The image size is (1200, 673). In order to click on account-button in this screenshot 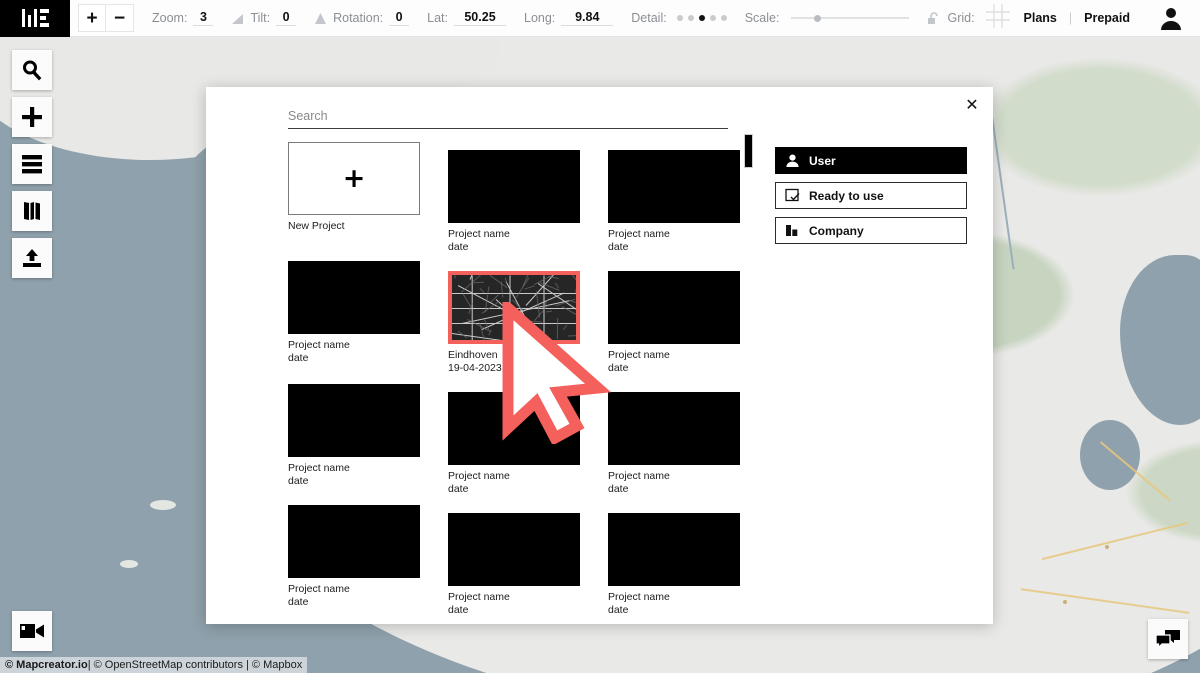, I will do `click(1171, 18)`.